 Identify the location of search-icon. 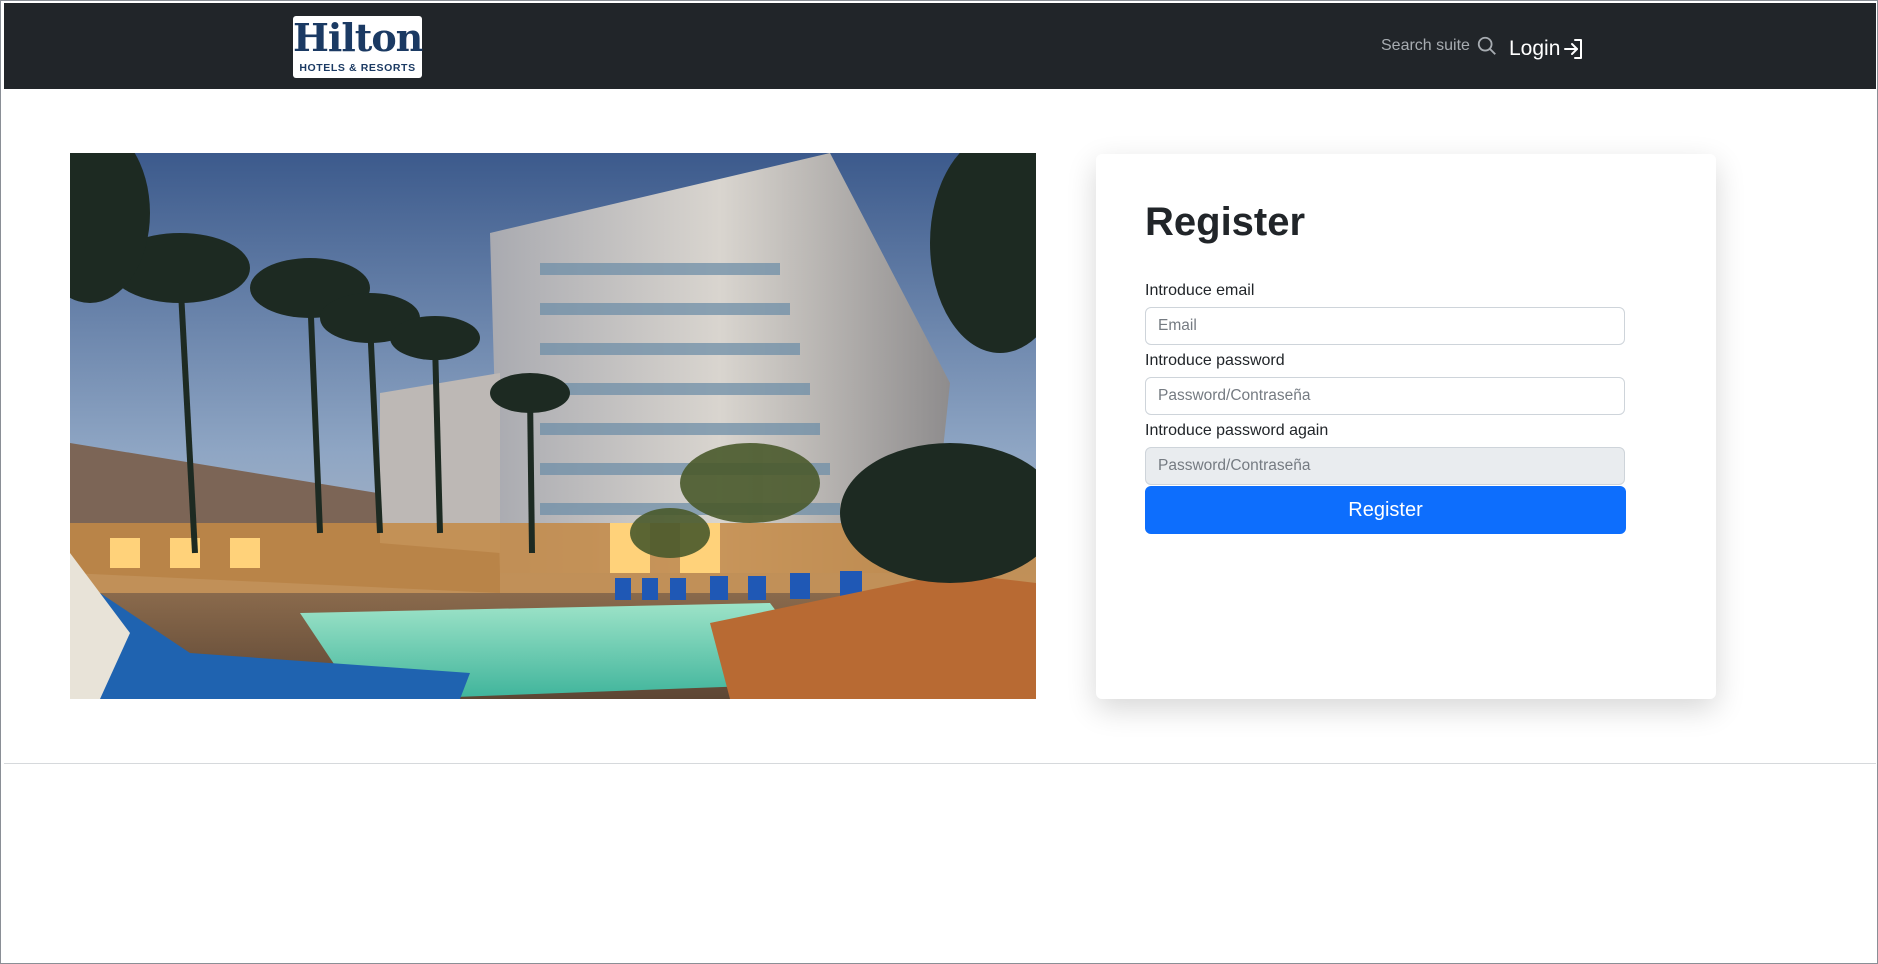
(1486, 45).